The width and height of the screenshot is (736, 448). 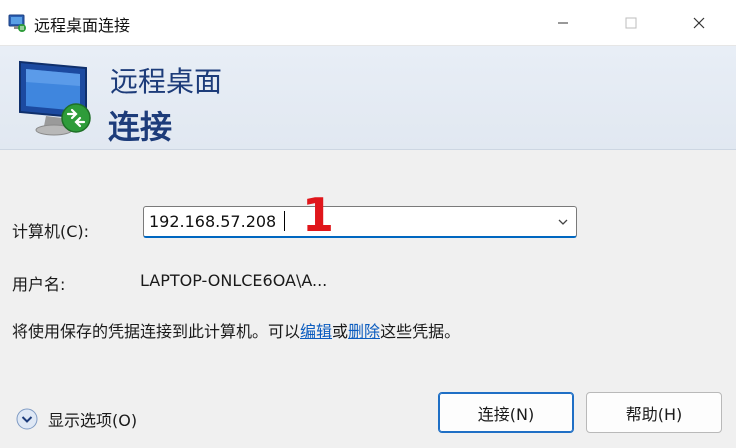 I want to click on close-icon, so click(x=699, y=23).